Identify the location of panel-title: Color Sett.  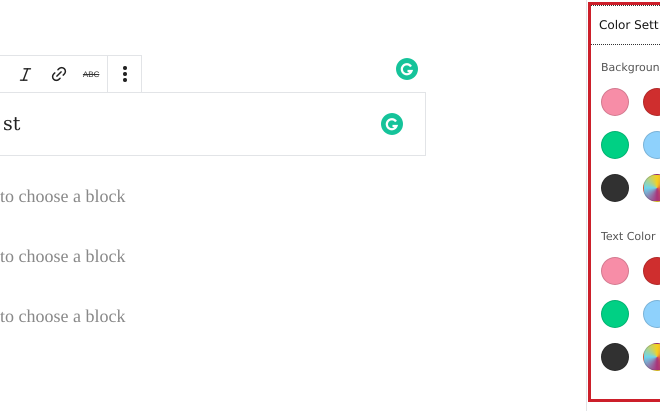
(625, 25).